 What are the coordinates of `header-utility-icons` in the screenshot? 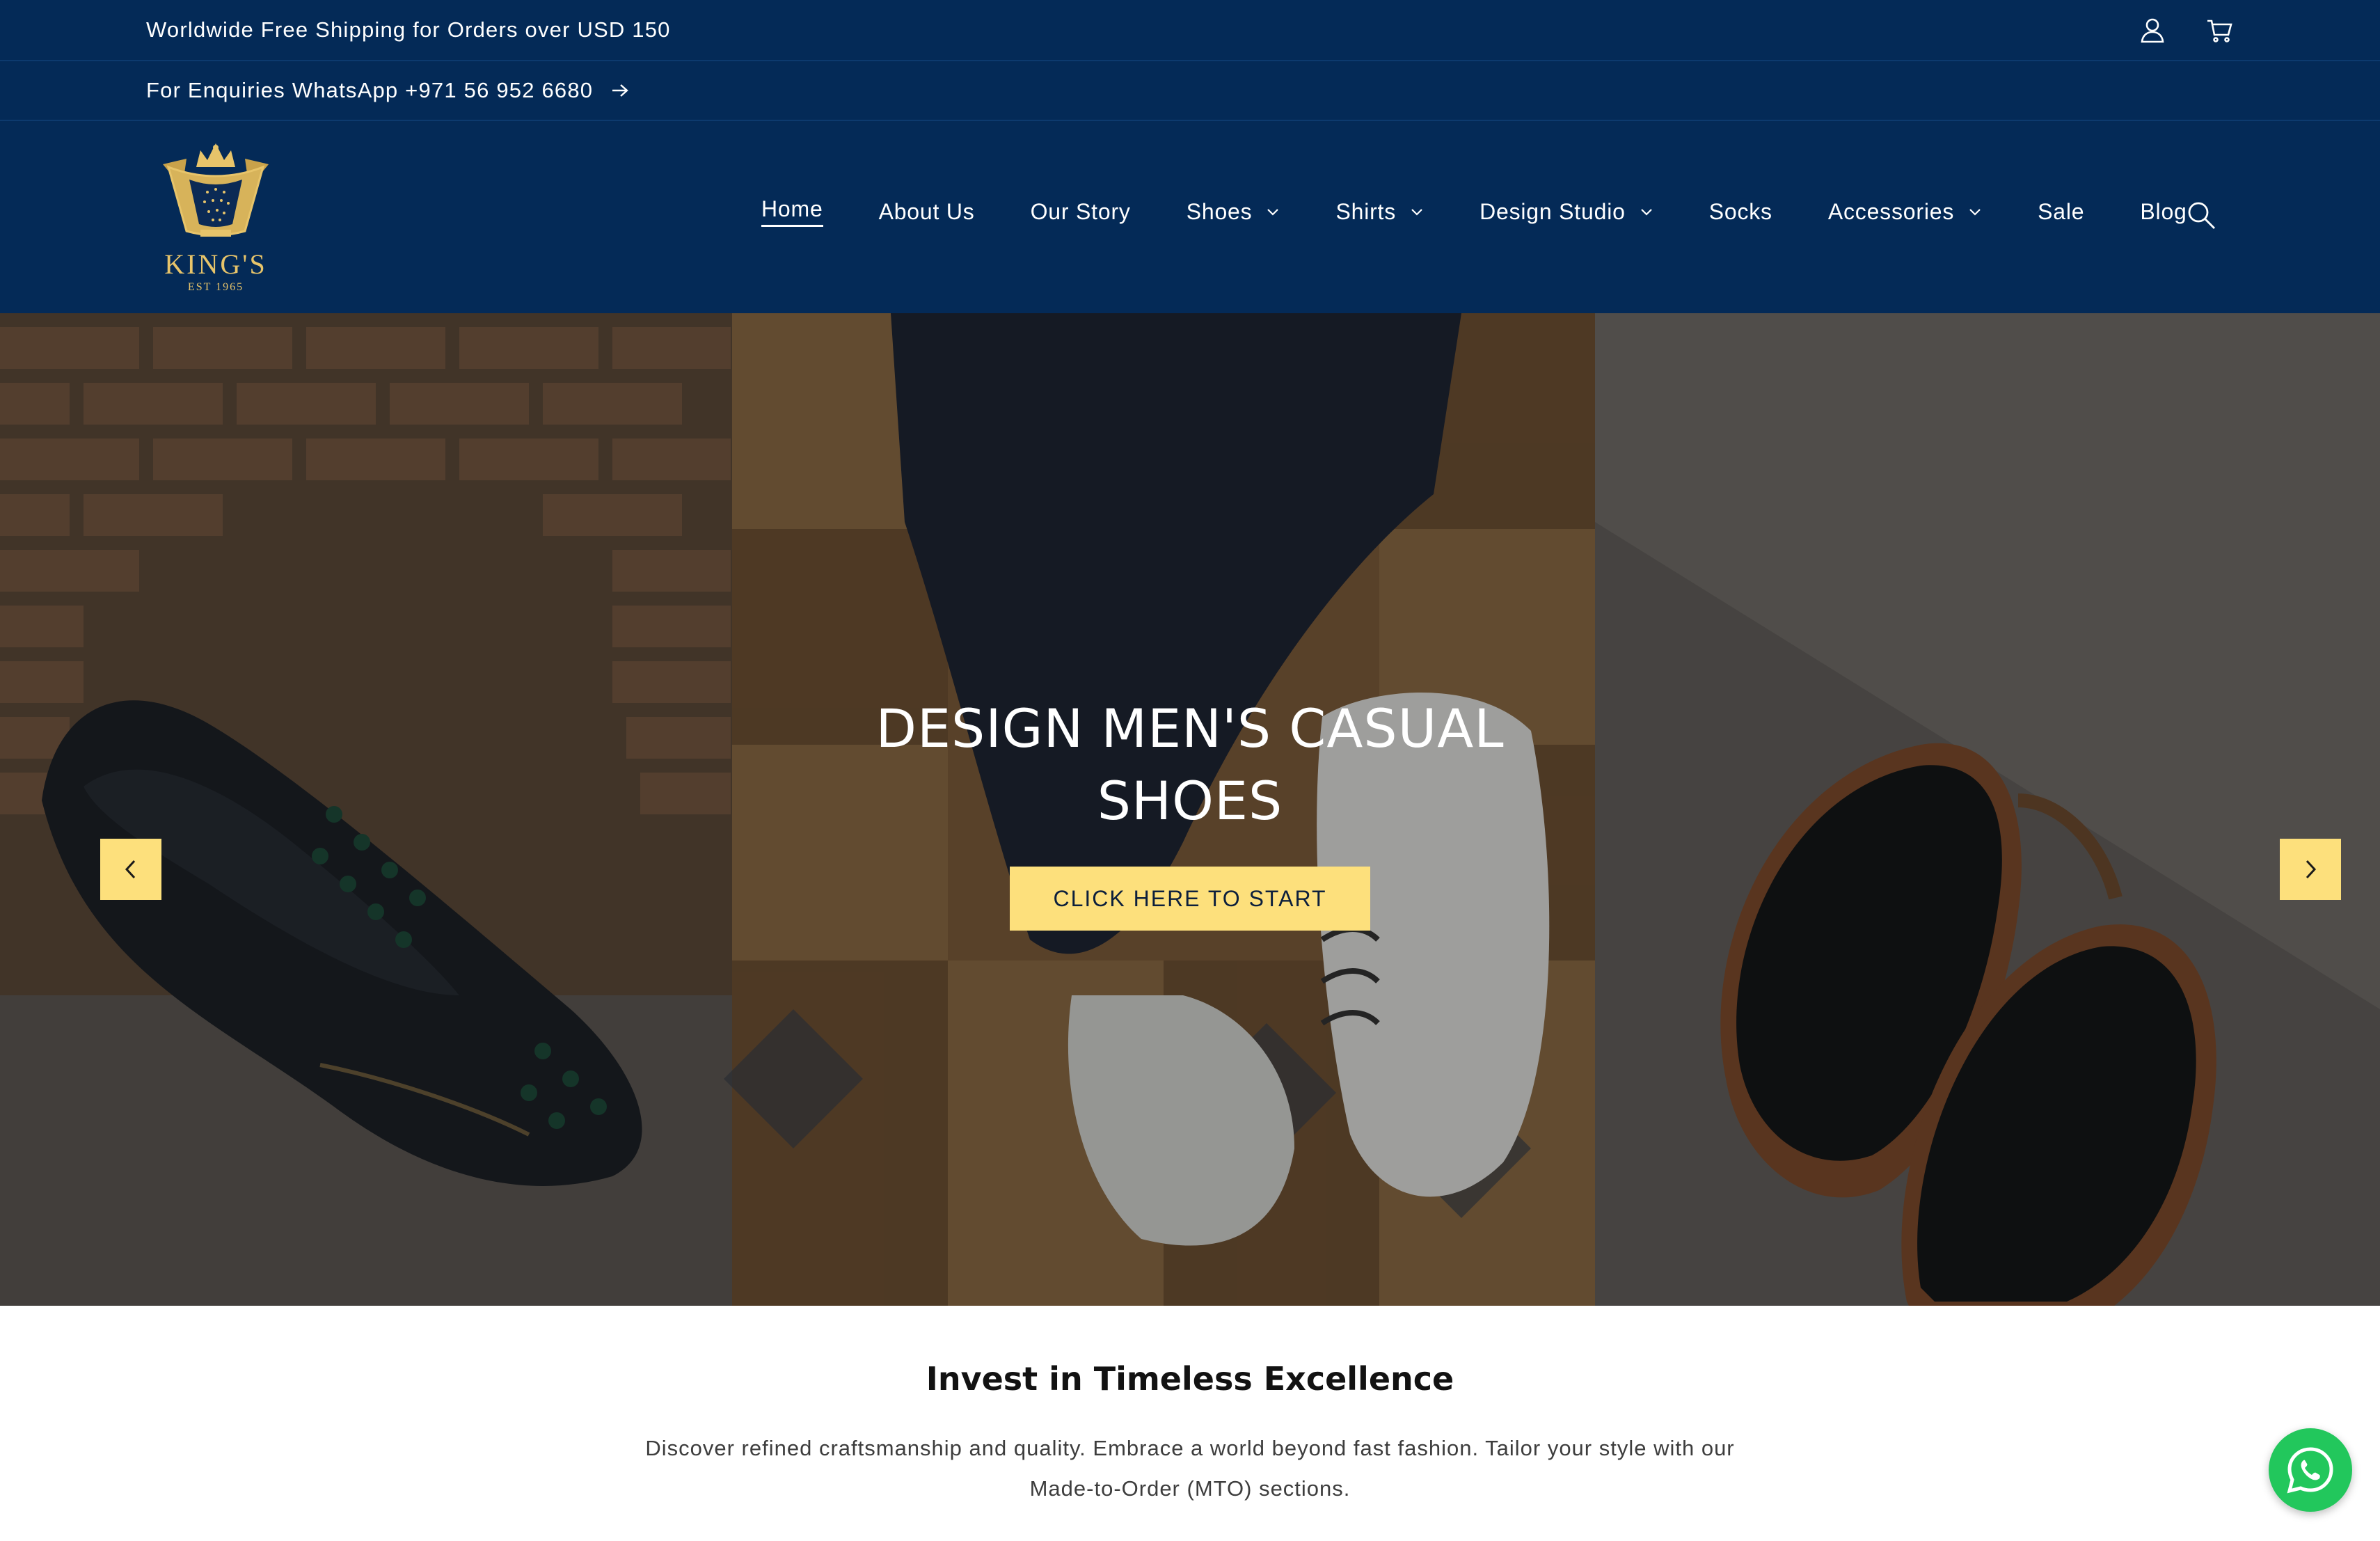 It's located at (2186, 30).